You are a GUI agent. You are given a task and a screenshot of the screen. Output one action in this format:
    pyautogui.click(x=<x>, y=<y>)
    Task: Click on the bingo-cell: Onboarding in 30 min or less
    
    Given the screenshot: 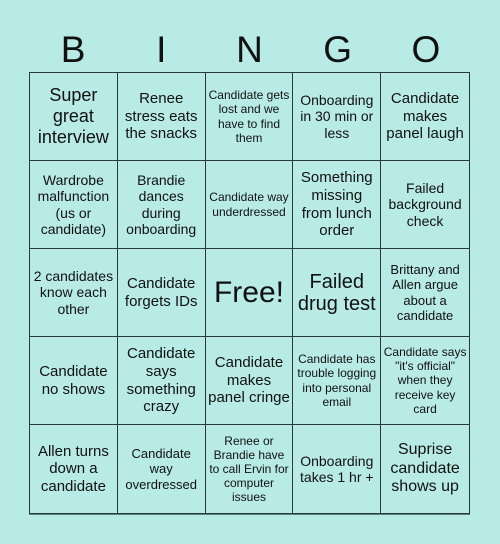 What is the action you would take?
    pyautogui.click(x=337, y=117)
    